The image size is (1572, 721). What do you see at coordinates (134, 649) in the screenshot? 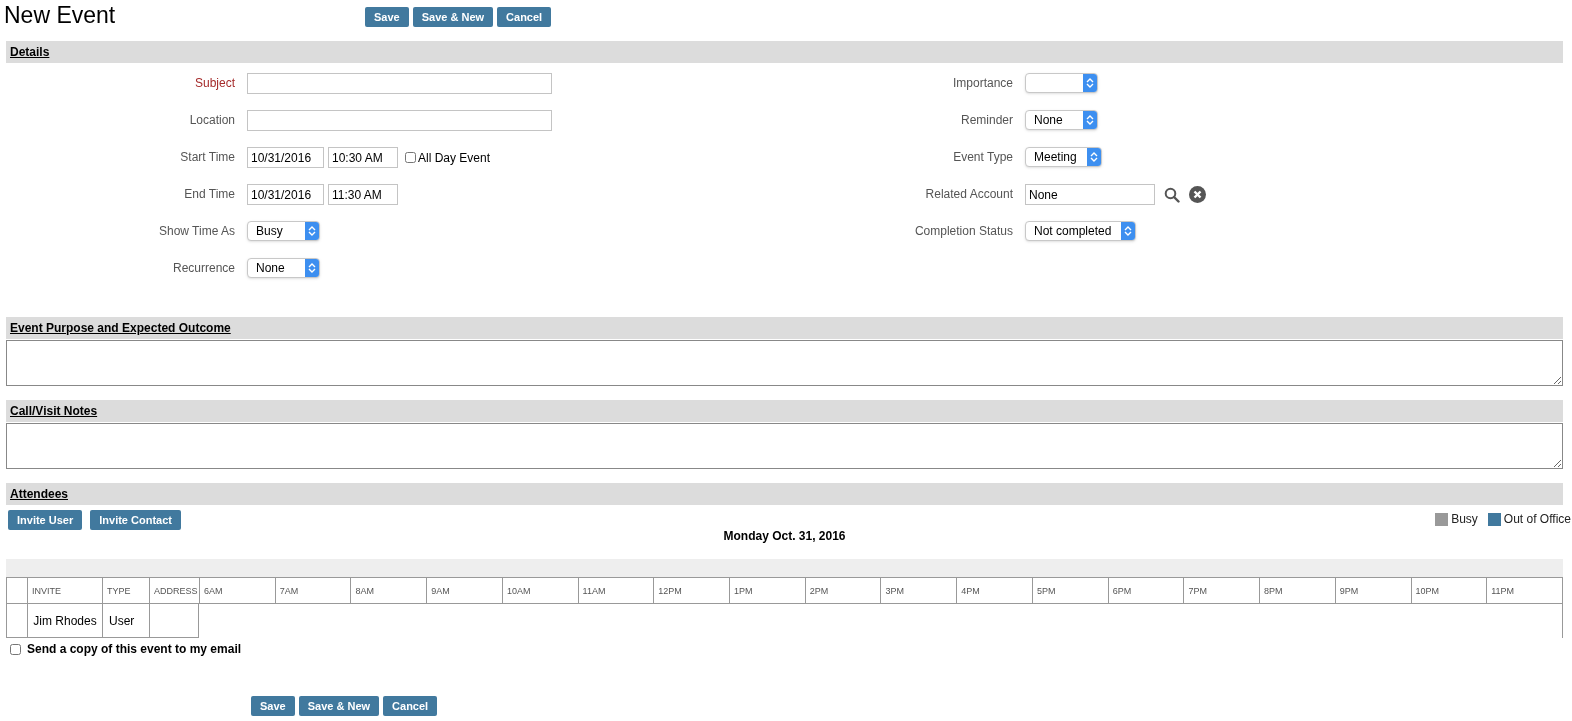
I see `checkbox-label: Send a copy of this event to my email` at bounding box center [134, 649].